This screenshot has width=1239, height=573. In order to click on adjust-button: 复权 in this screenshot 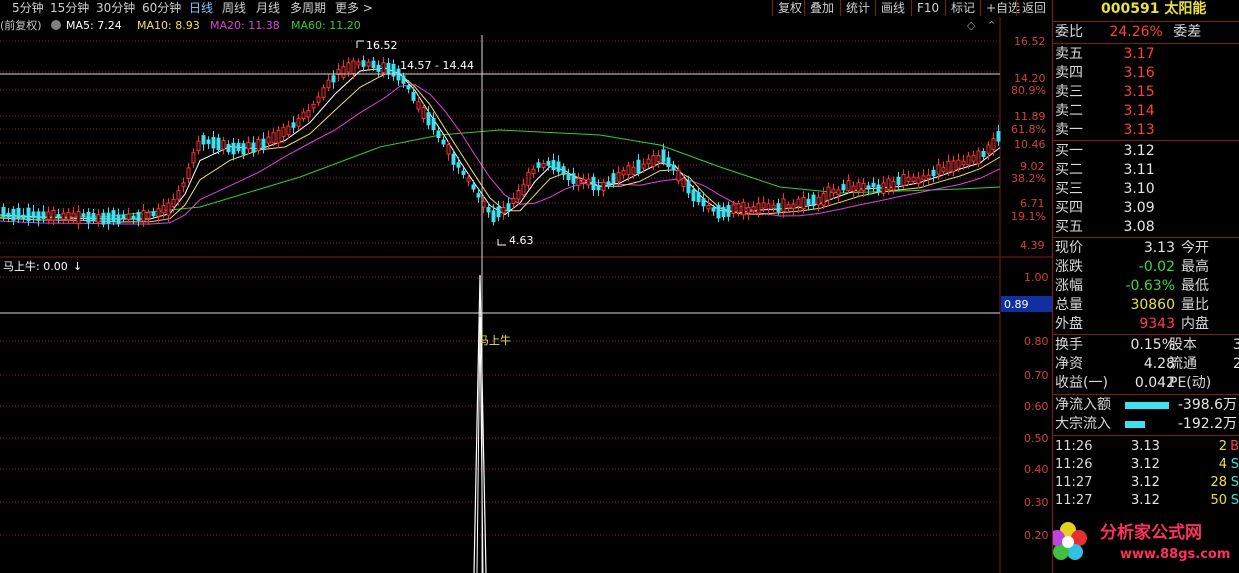, I will do `click(789, 8)`.